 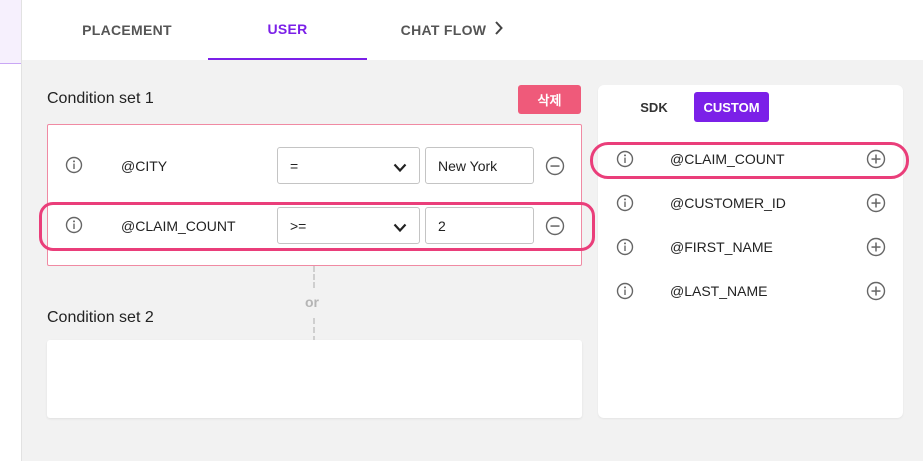 What do you see at coordinates (312, 302) in the screenshot?
I see `or-label: or` at bounding box center [312, 302].